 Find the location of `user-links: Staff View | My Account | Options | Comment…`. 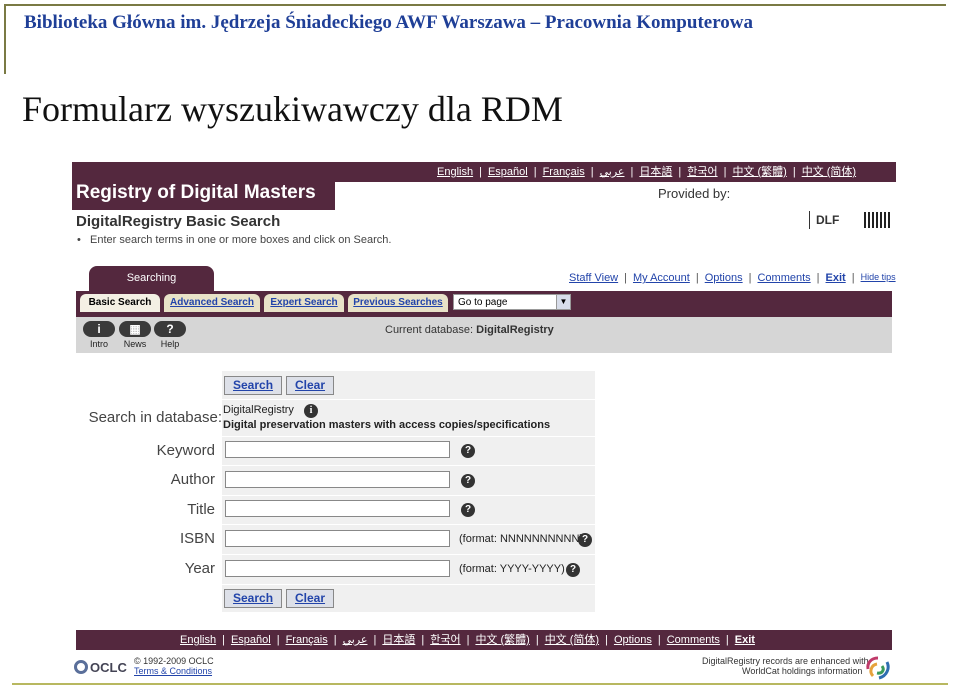

user-links: Staff View | My Account | Options | Comment… is located at coordinates (732, 278).